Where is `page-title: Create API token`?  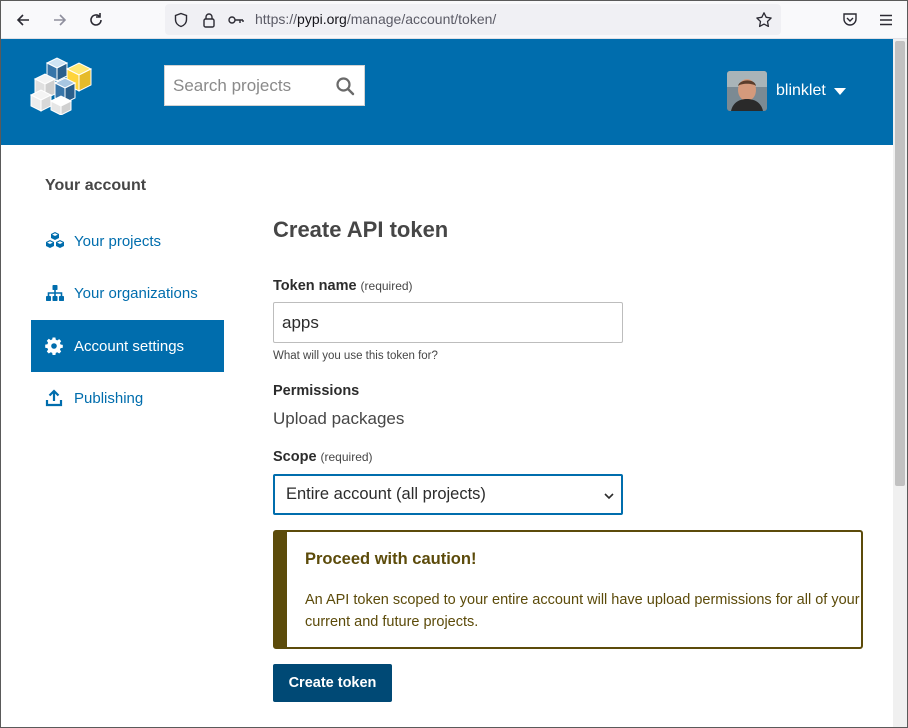
page-title: Create API token is located at coordinates (361, 229).